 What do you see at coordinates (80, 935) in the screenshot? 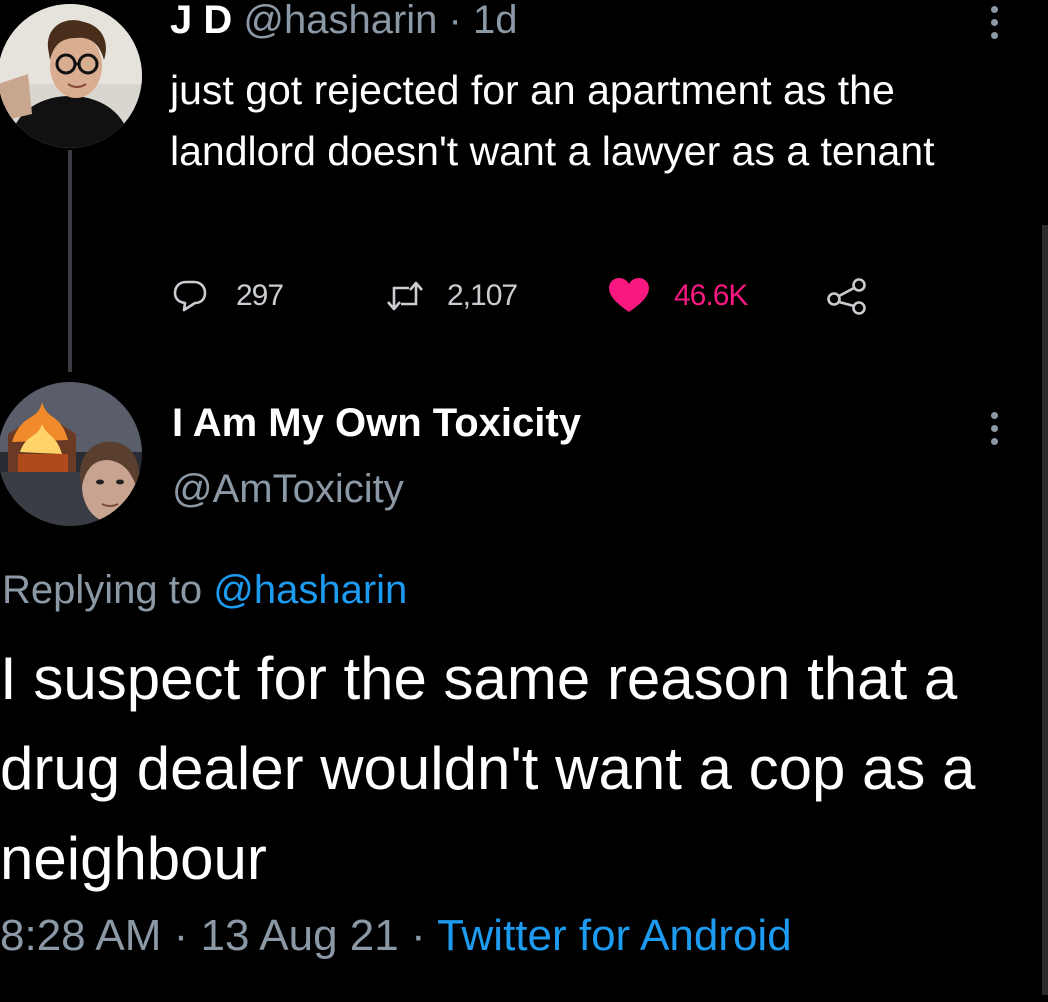
I see `tweet2-time: 8:28 AM` at bounding box center [80, 935].